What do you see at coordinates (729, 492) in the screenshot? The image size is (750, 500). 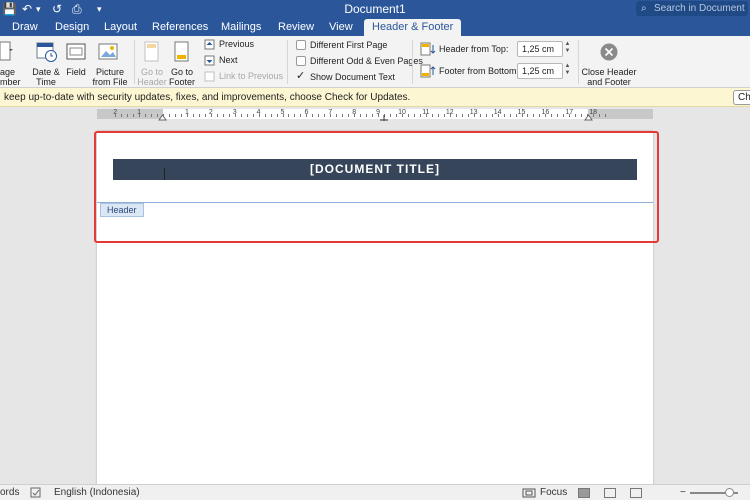 I see `zoom-slider-thumb` at bounding box center [729, 492].